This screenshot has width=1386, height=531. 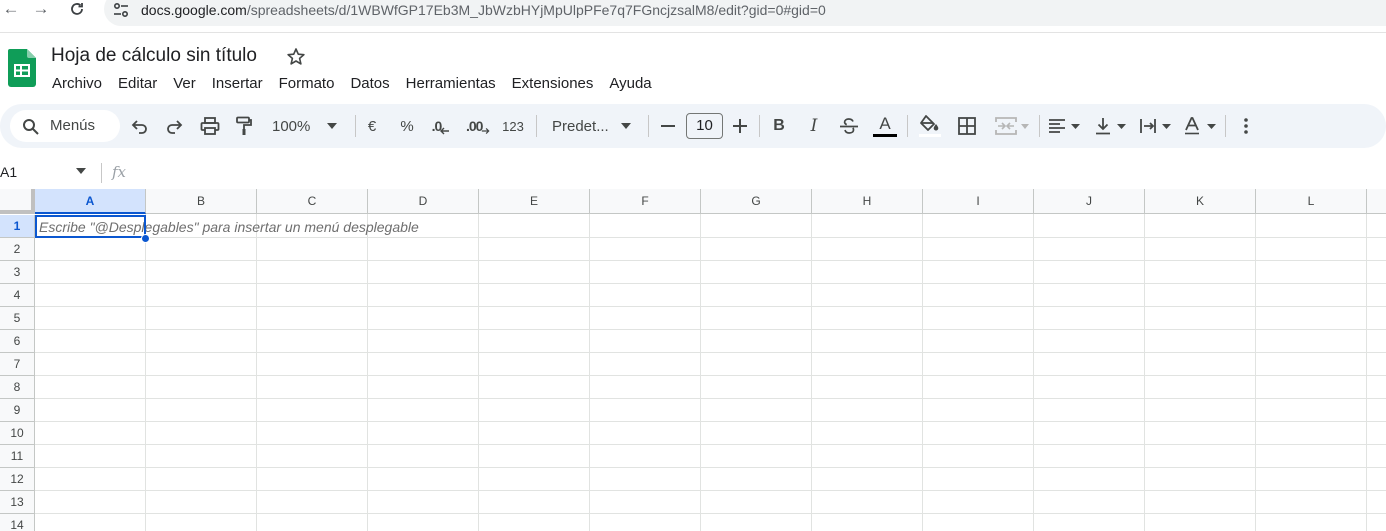 What do you see at coordinates (779, 126) in the screenshot?
I see `bold-button: B` at bounding box center [779, 126].